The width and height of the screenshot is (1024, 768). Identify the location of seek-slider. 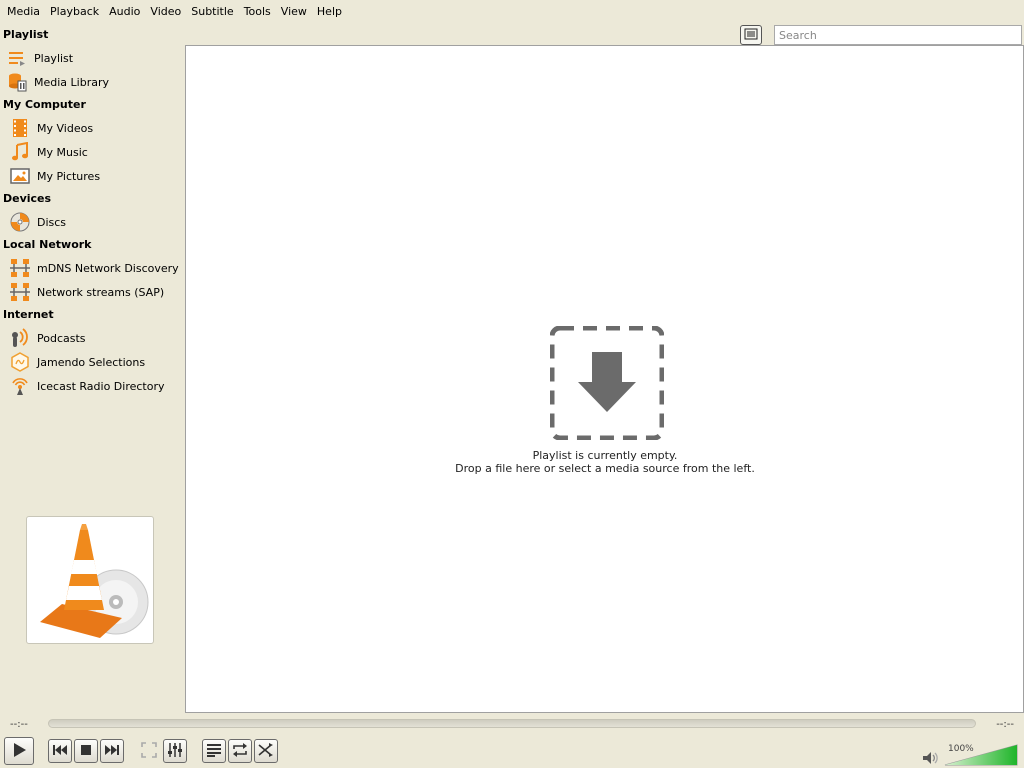
(512, 723).